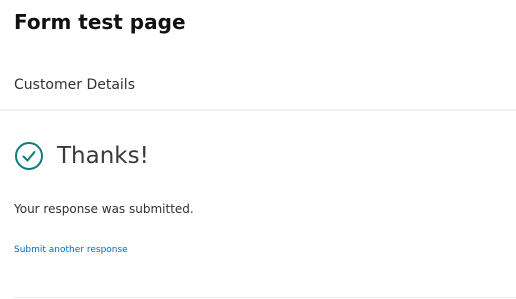 This screenshot has height=299, width=516. What do you see at coordinates (258, 110) in the screenshot?
I see `section-divider` at bounding box center [258, 110].